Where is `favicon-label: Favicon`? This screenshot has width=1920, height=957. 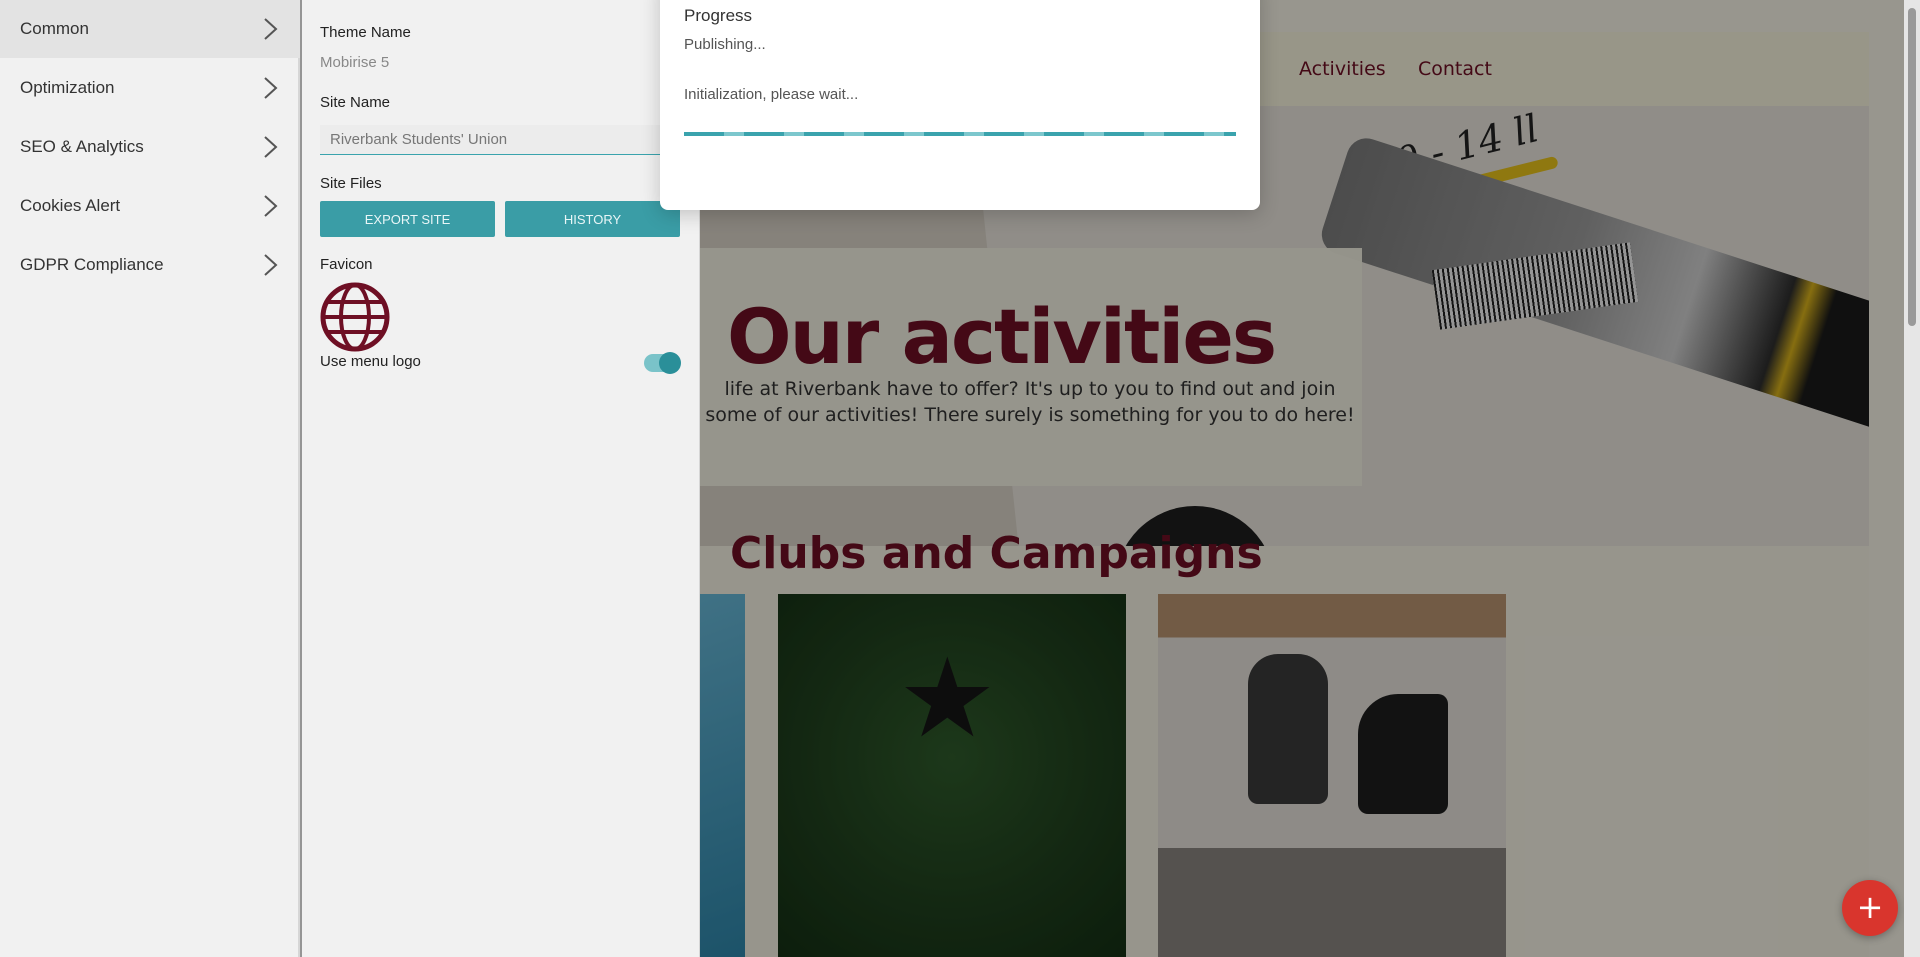 favicon-label: Favicon is located at coordinates (346, 264).